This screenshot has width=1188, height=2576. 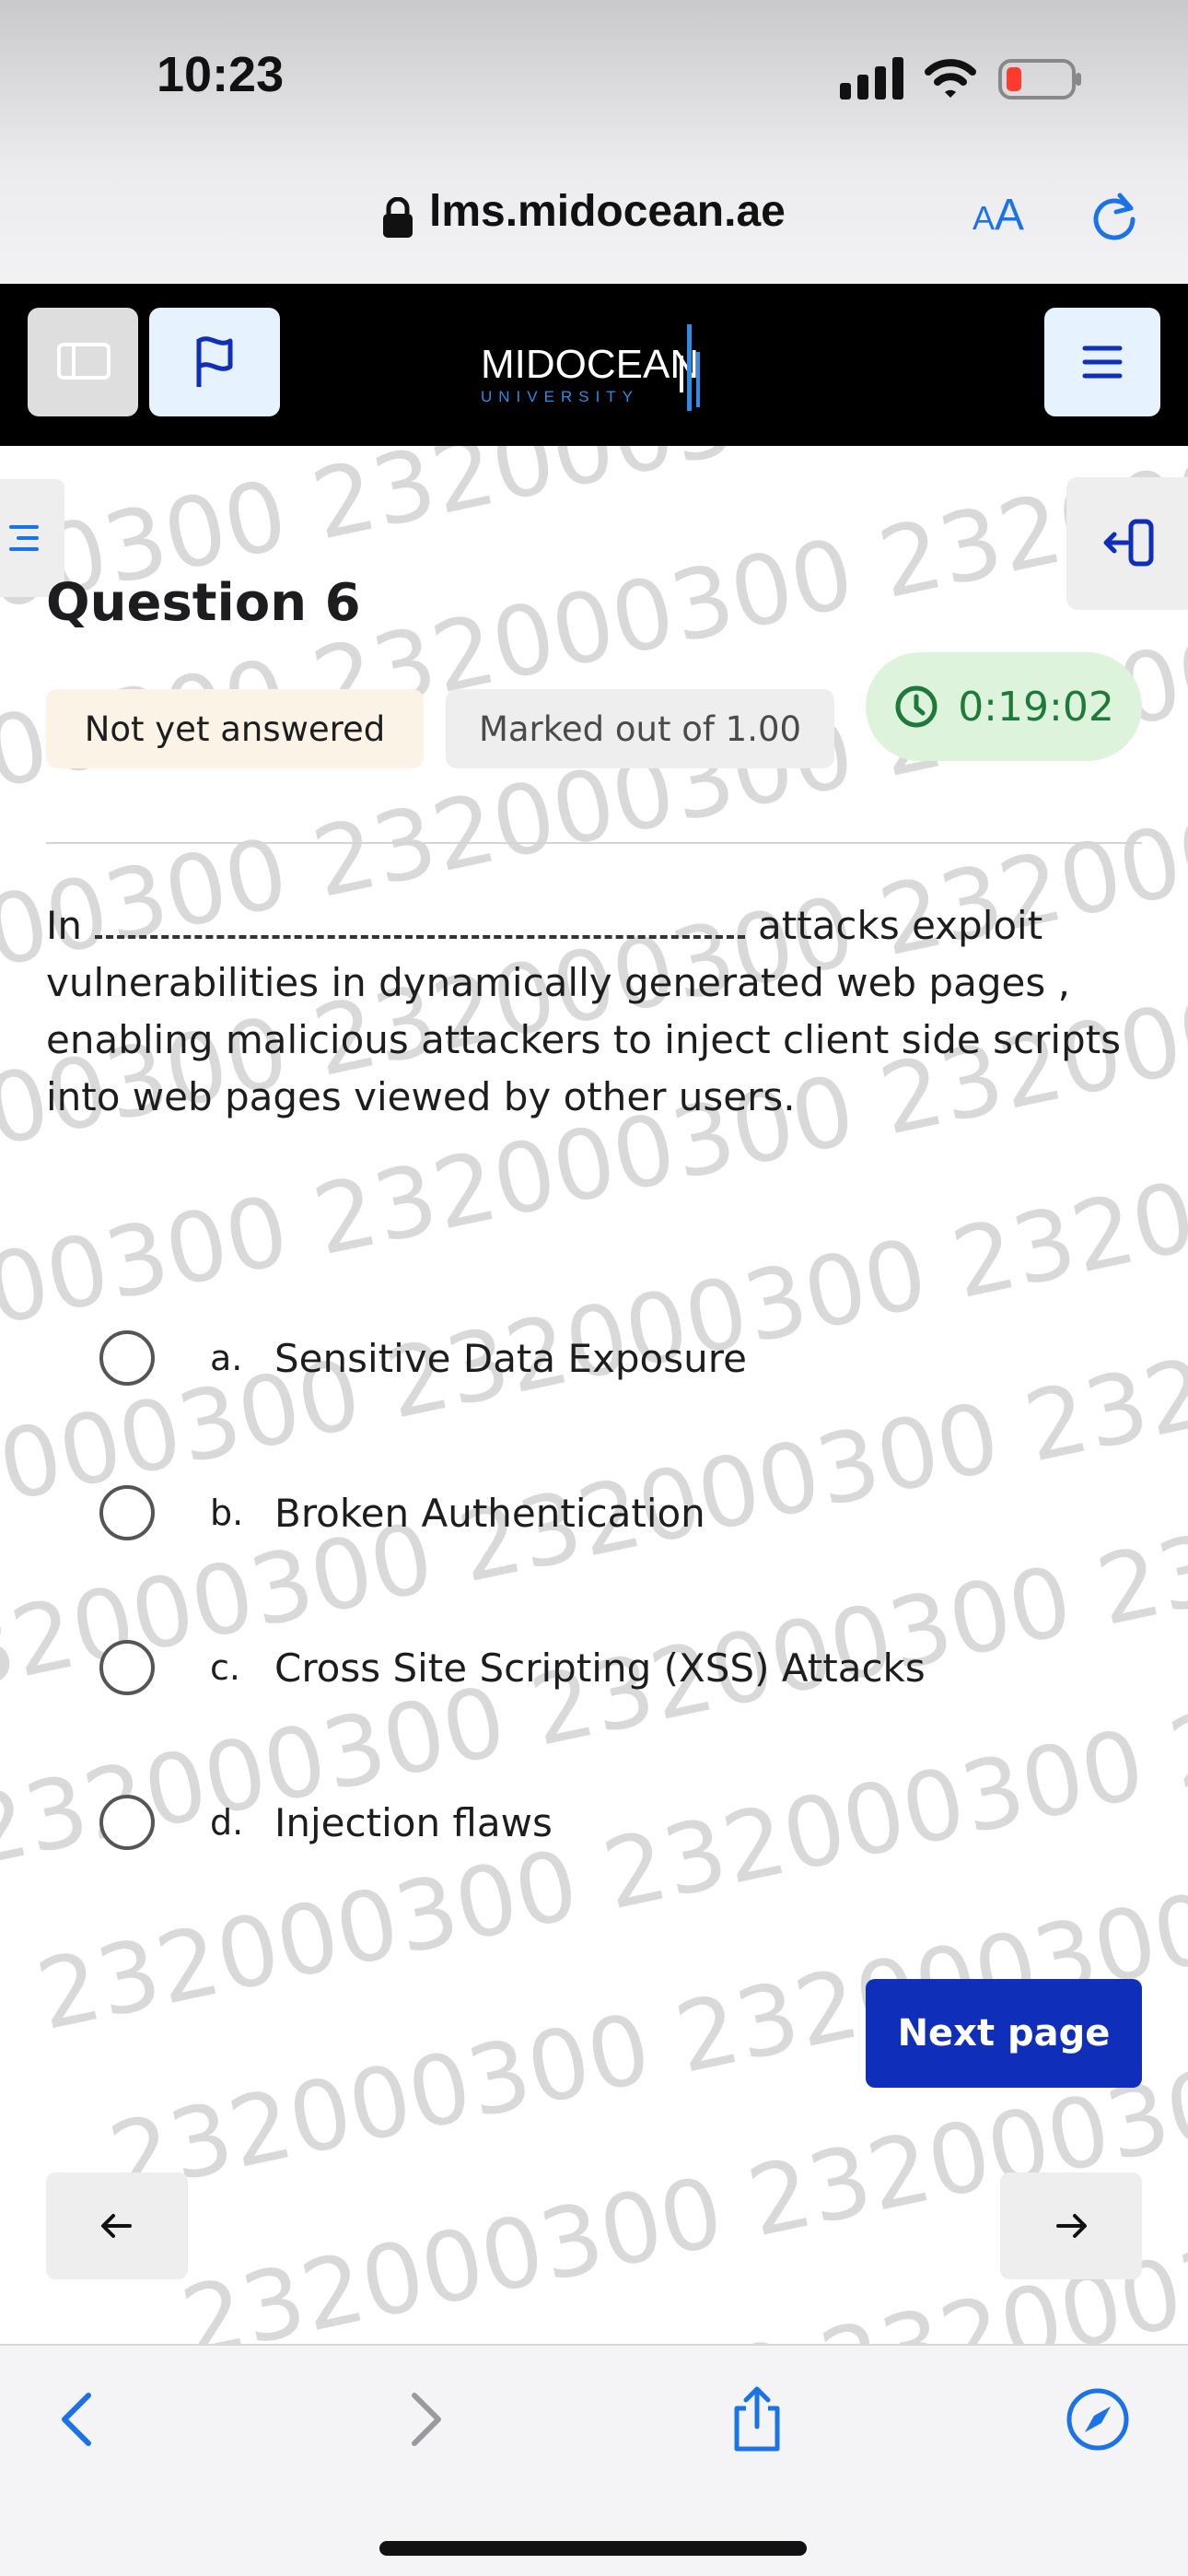 I want to click on drawer-toggle-button, so click(x=83, y=362).